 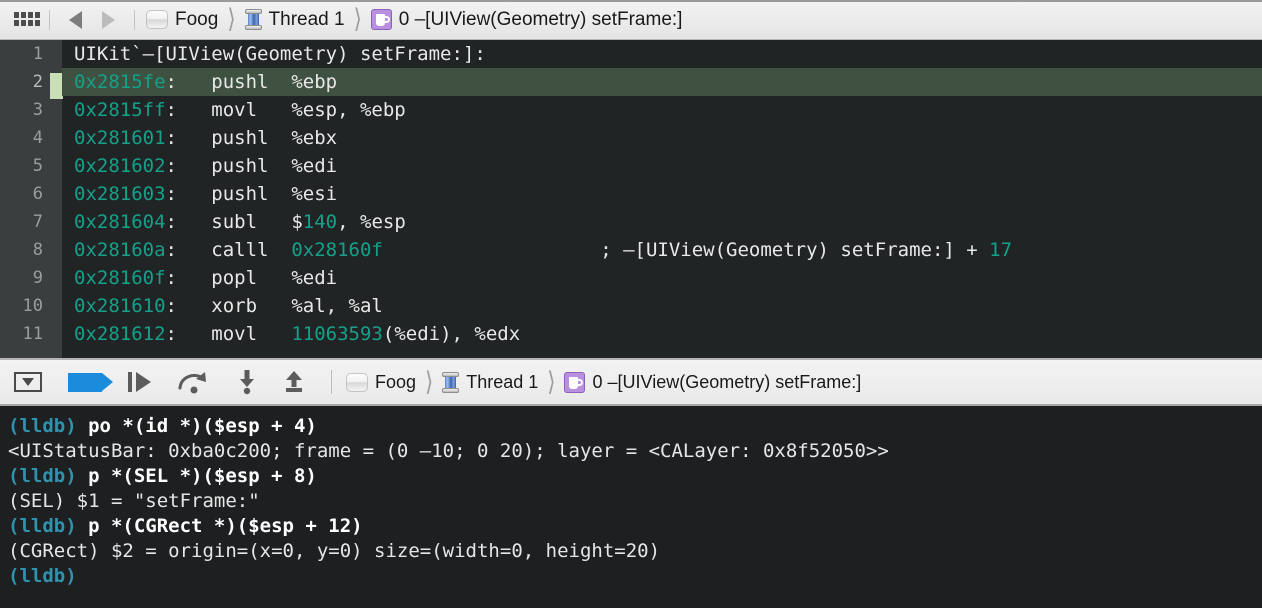 I want to click on breadcrumb-item-frame: 0 –[UIView(Geometry) setFrame:], so click(x=527, y=19).